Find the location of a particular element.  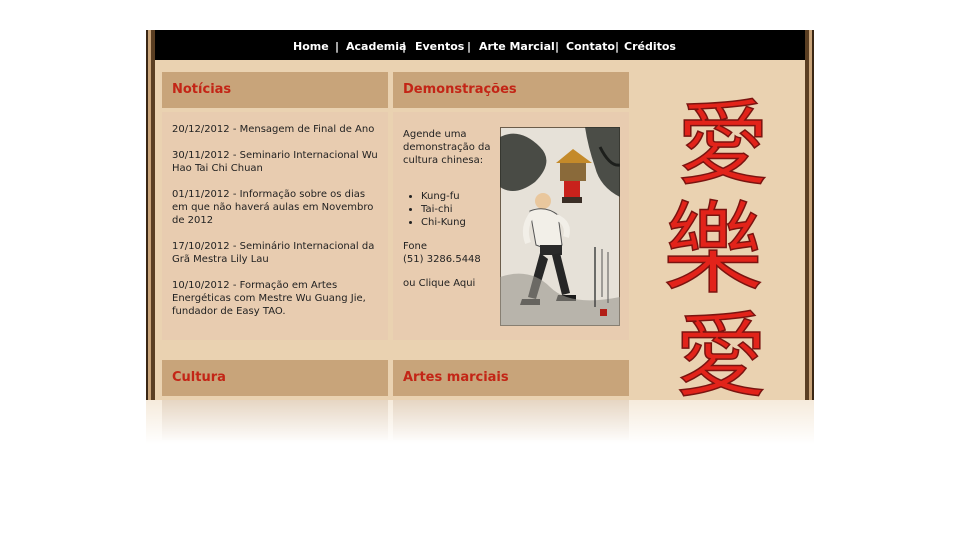

news-item: 20/12/2012 - Mensagem de Final de Ano is located at coordinates (277, 129).